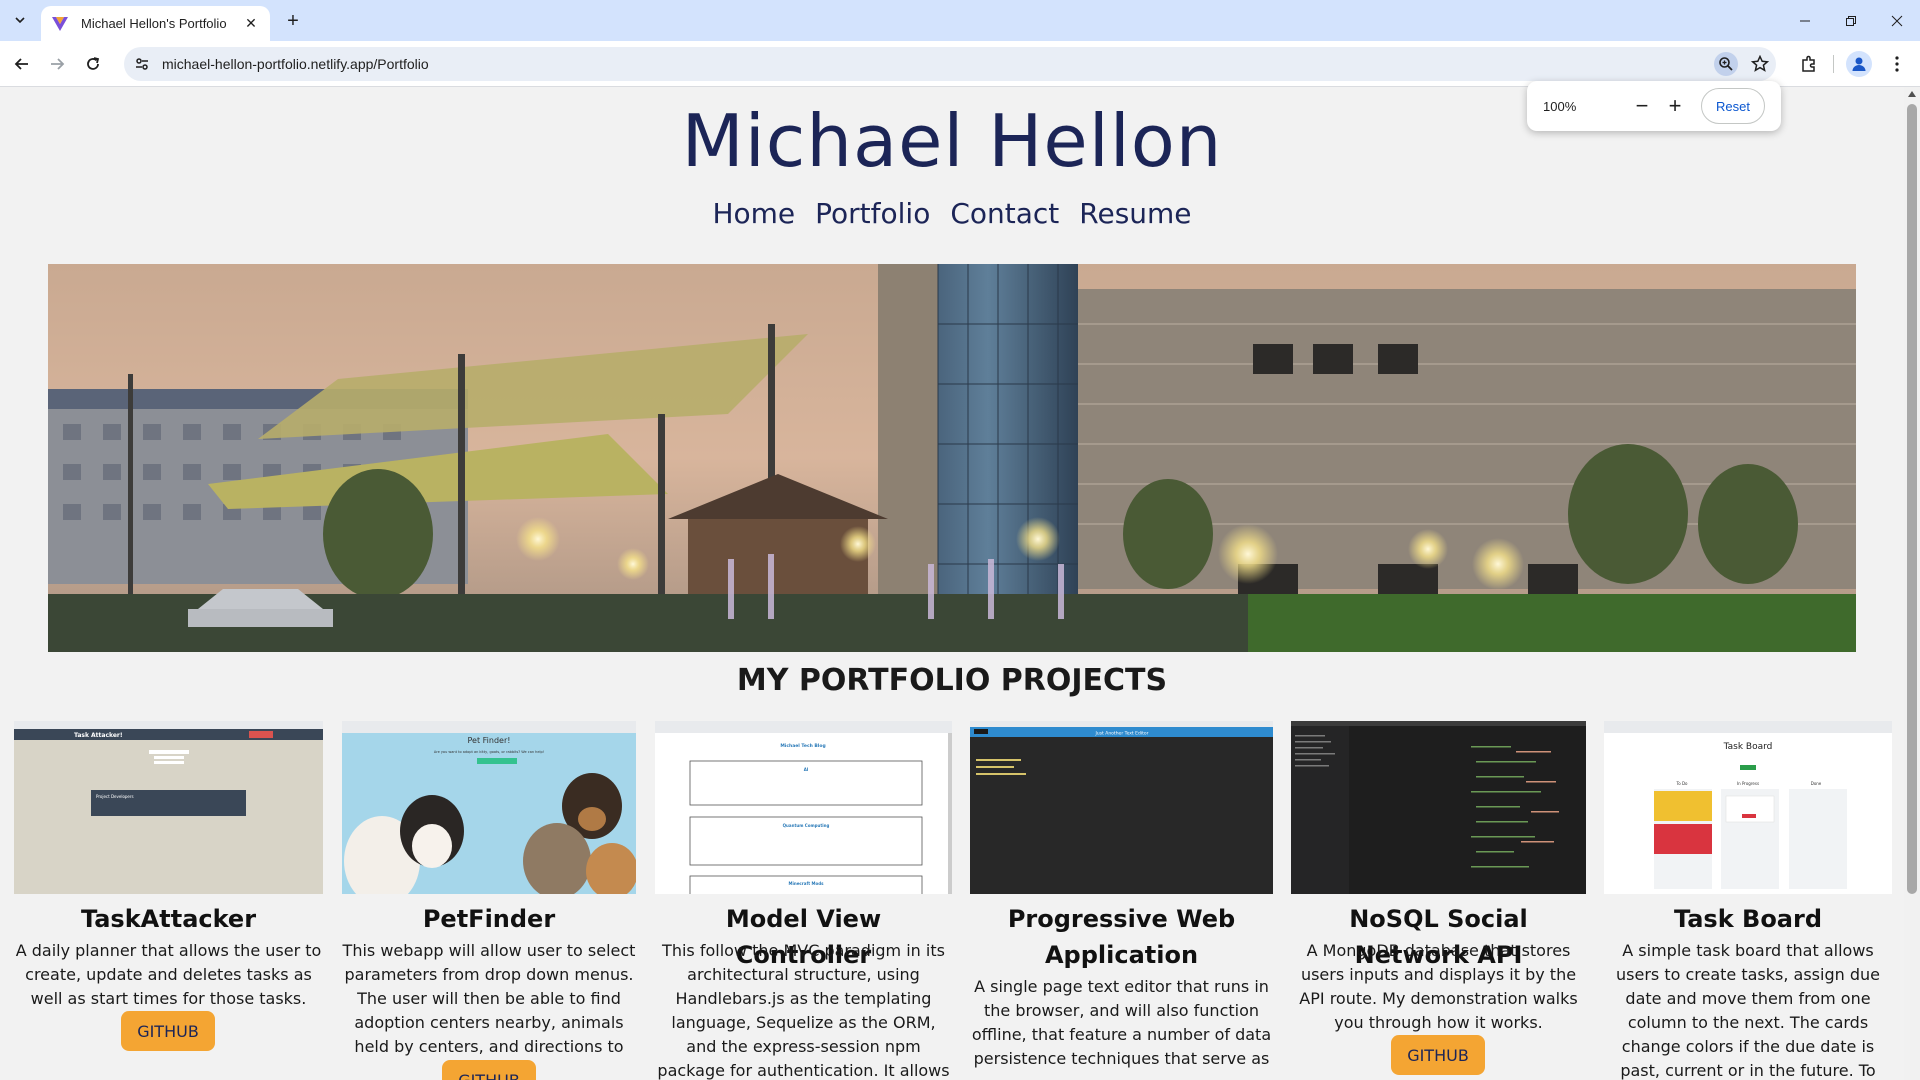 This screenshot has width=1920, height=1080. What do you see at coordinates (1642, 106) in the screenshot?
I see `zoom-out-minus-icon: −` at bounding box center [1642, 106].